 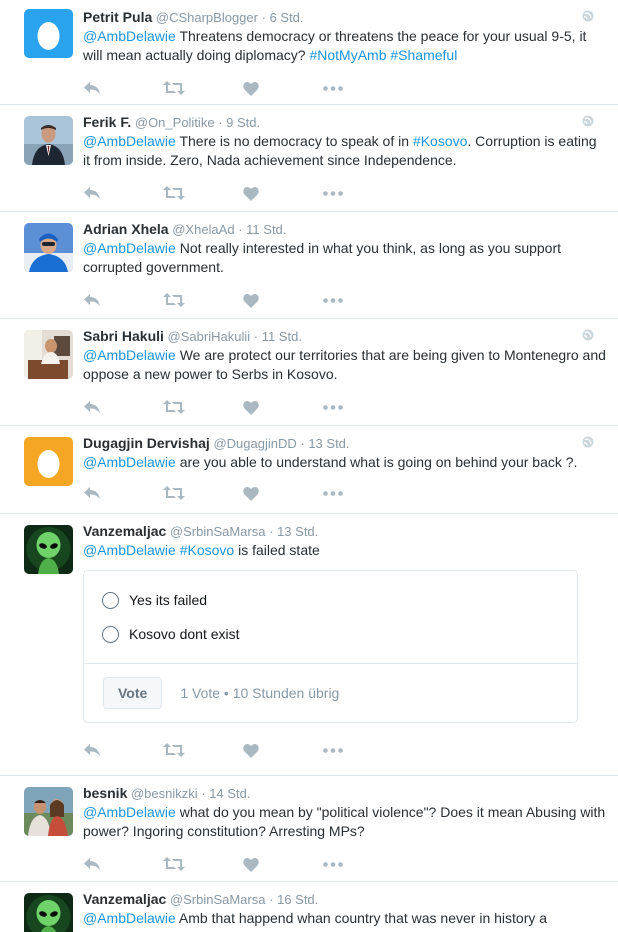 I want to click on user-handle: @DugagjinDD, so click(x=254, y=443).